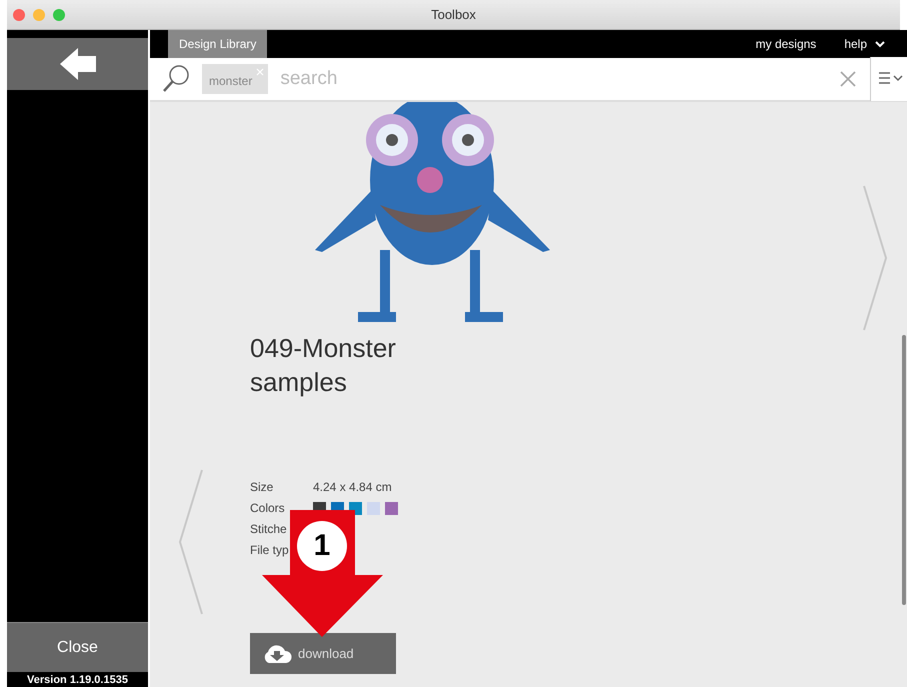 The image size is (907, 687). Describe the element at coordinates (453, 14) in the screenshot. I see `window-title: Toolbox` at that location.